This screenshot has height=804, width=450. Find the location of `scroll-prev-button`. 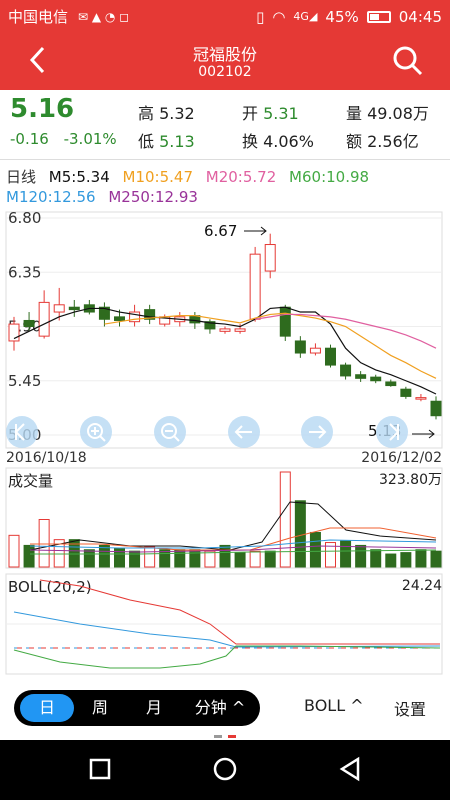

scroll-prev-button is located at coordinates (244, 432).